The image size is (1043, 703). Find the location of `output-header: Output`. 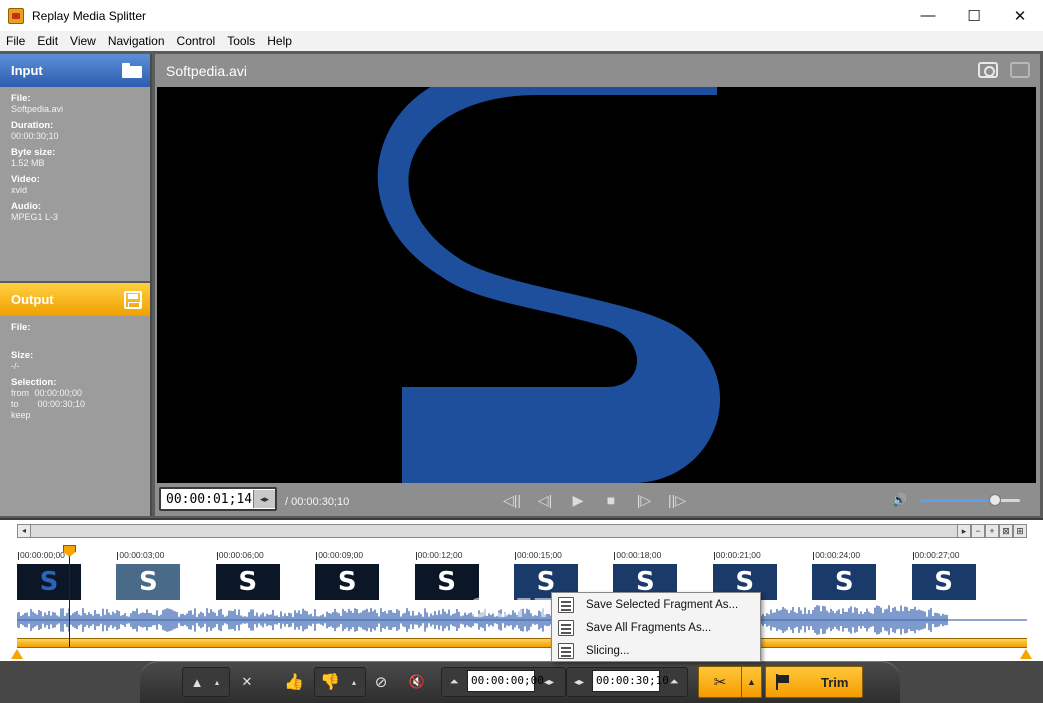

output-header: Output is located at coordinates (75, 299).